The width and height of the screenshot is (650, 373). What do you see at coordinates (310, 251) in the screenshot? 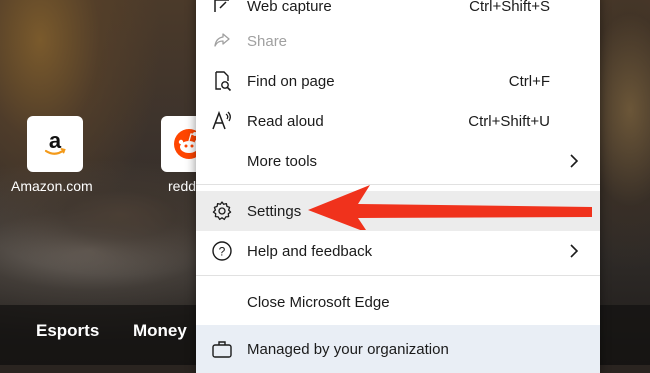
I see `menu-item-label: Help and feedback` at bounding box center [310, 251].